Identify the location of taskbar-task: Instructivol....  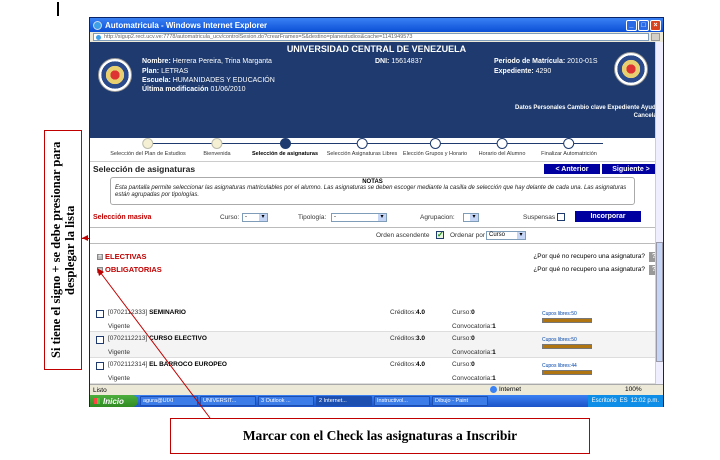
(402, 401).